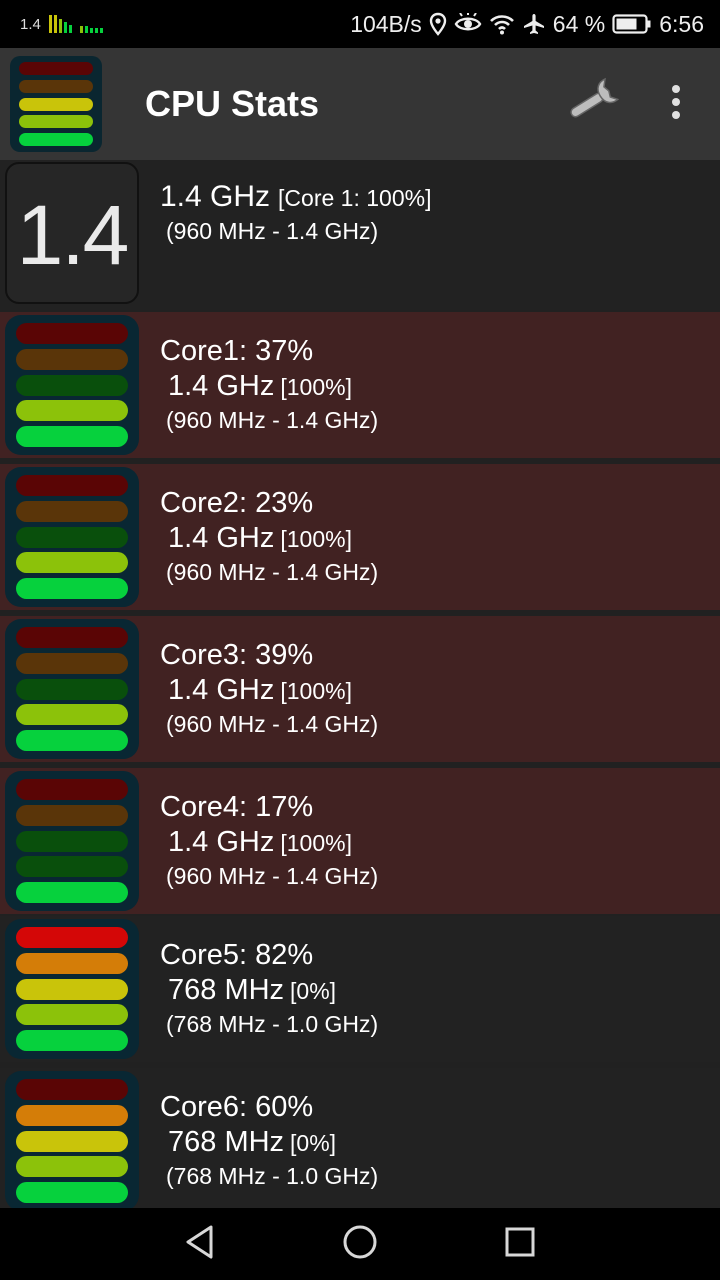  I want to click on app-title: CPU Stats, so click(232, 103).